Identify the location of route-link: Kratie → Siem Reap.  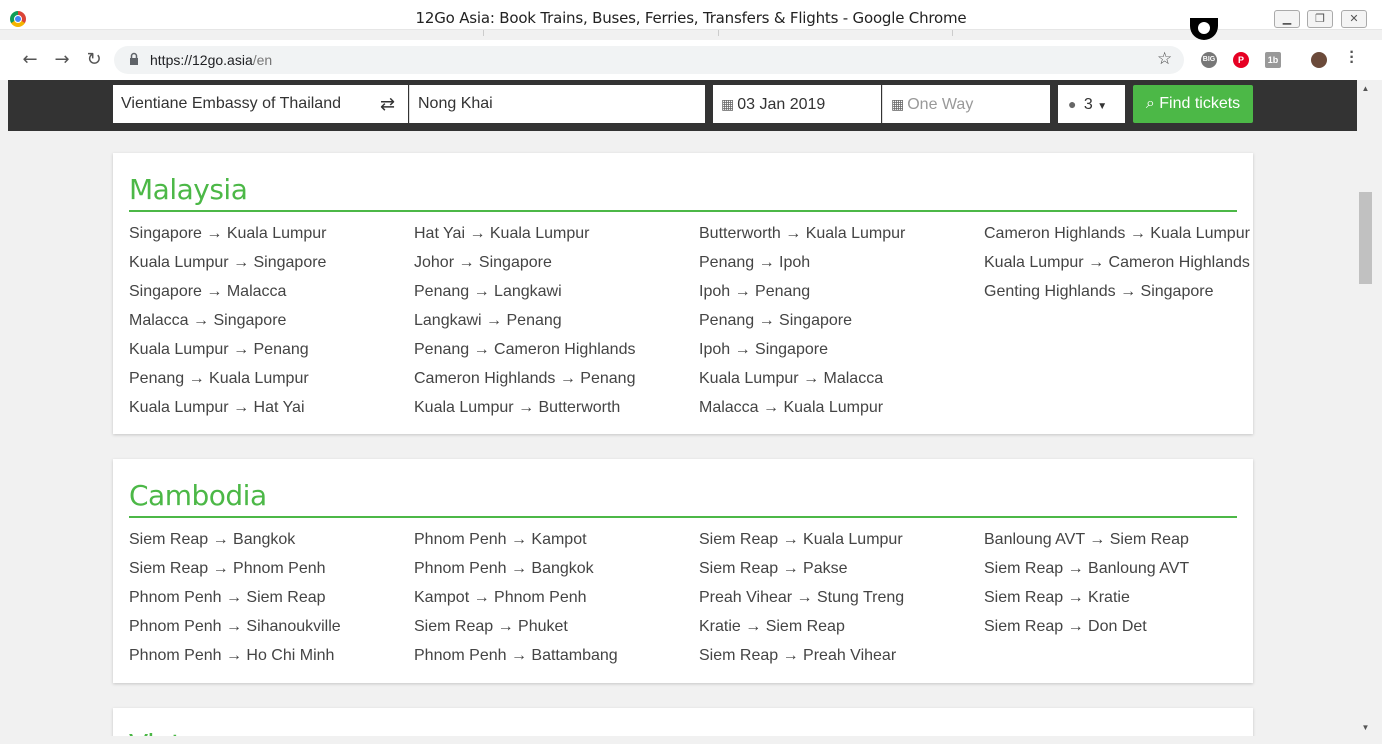
(834, 626).